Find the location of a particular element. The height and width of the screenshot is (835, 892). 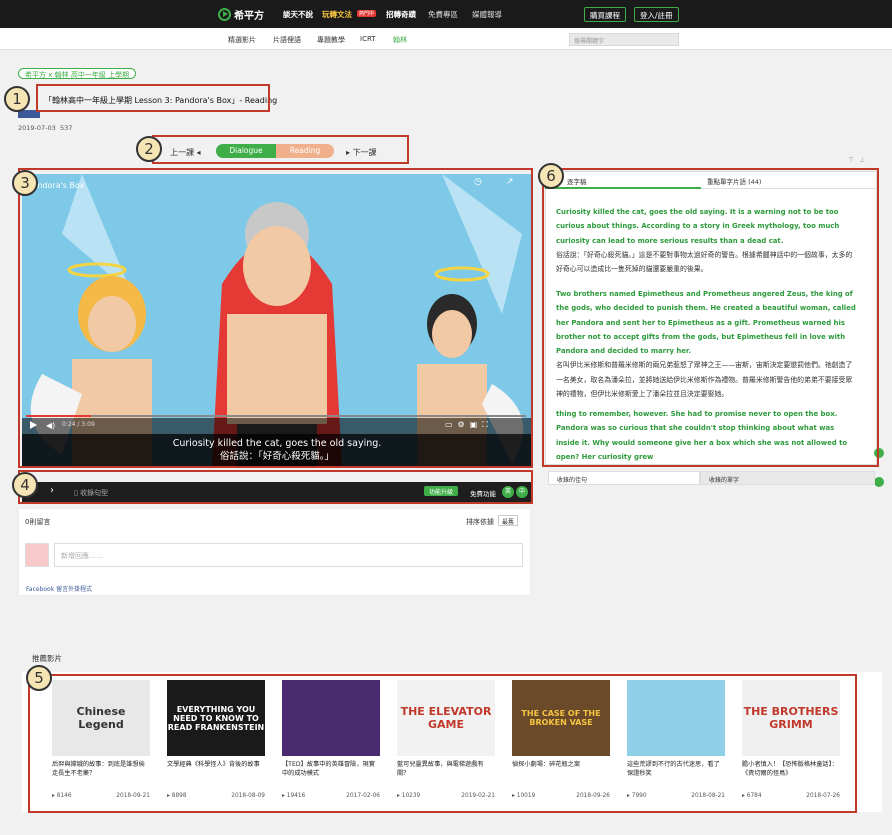

publish-date: 2019-07-03 is located at coordinates (37, 128).